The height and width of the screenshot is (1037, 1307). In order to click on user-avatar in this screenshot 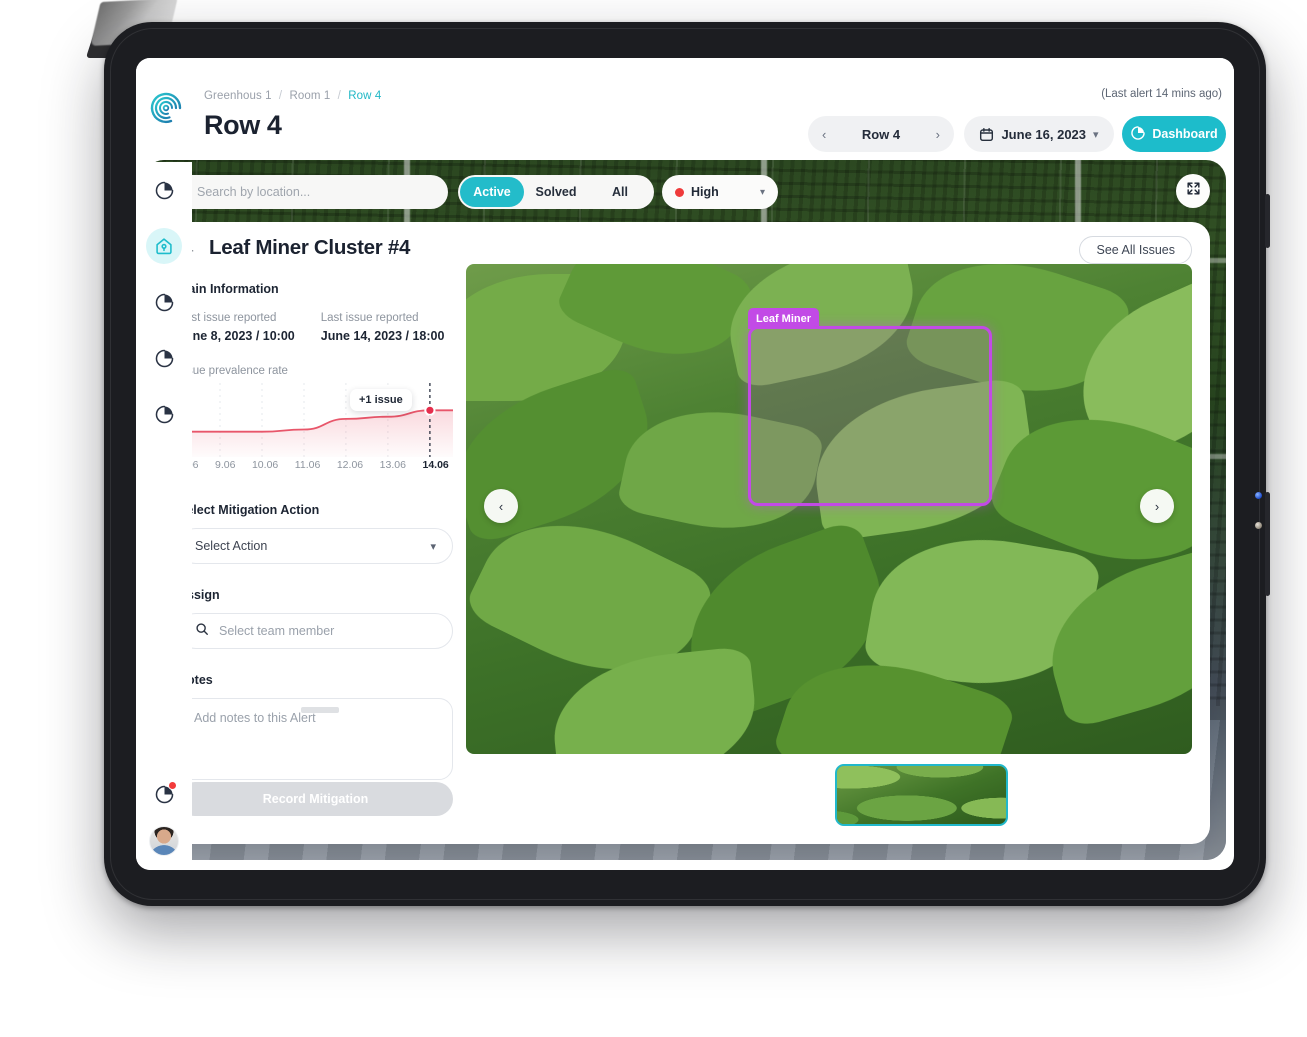, I will do `click(164, 841)`.